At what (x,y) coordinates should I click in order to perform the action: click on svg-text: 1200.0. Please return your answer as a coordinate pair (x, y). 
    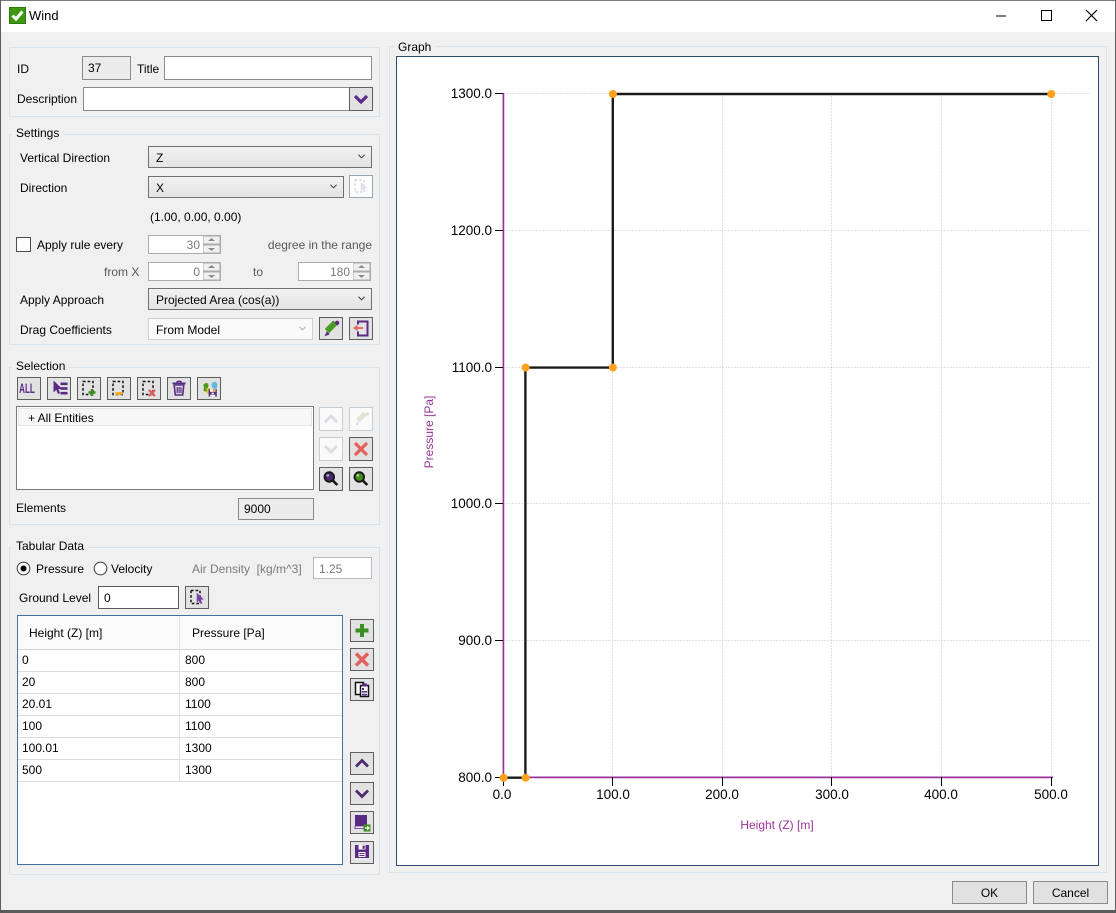
    Looking at the image, I should click on (471, 230).